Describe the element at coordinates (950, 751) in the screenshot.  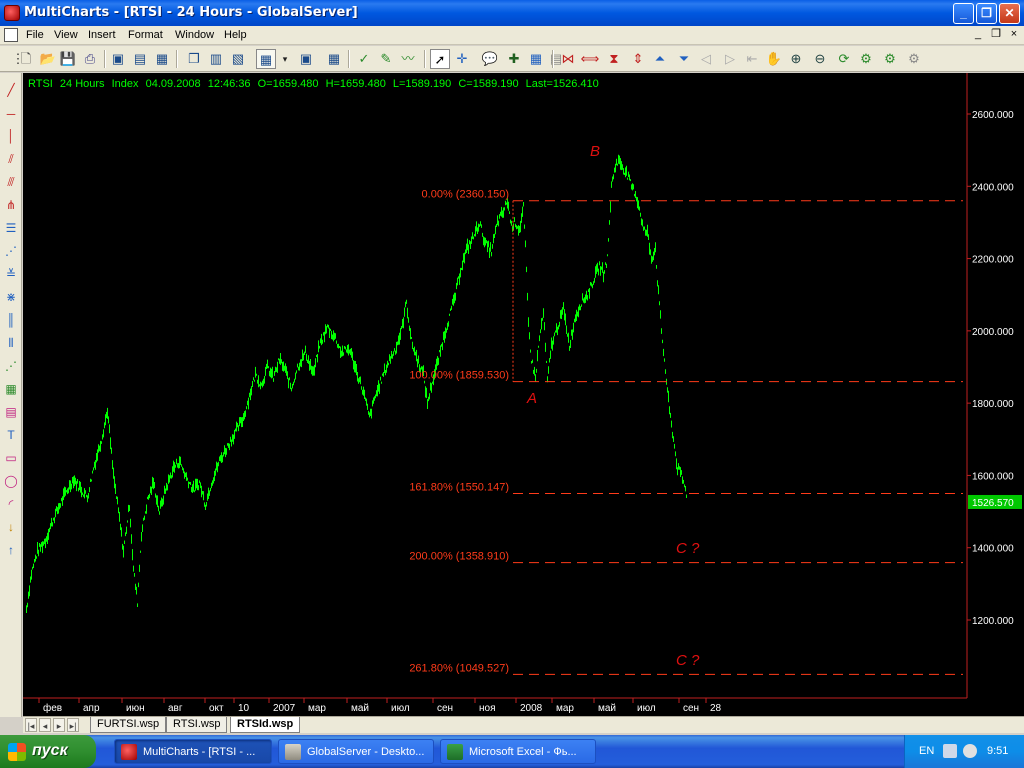
I see `network-icon` at that location.